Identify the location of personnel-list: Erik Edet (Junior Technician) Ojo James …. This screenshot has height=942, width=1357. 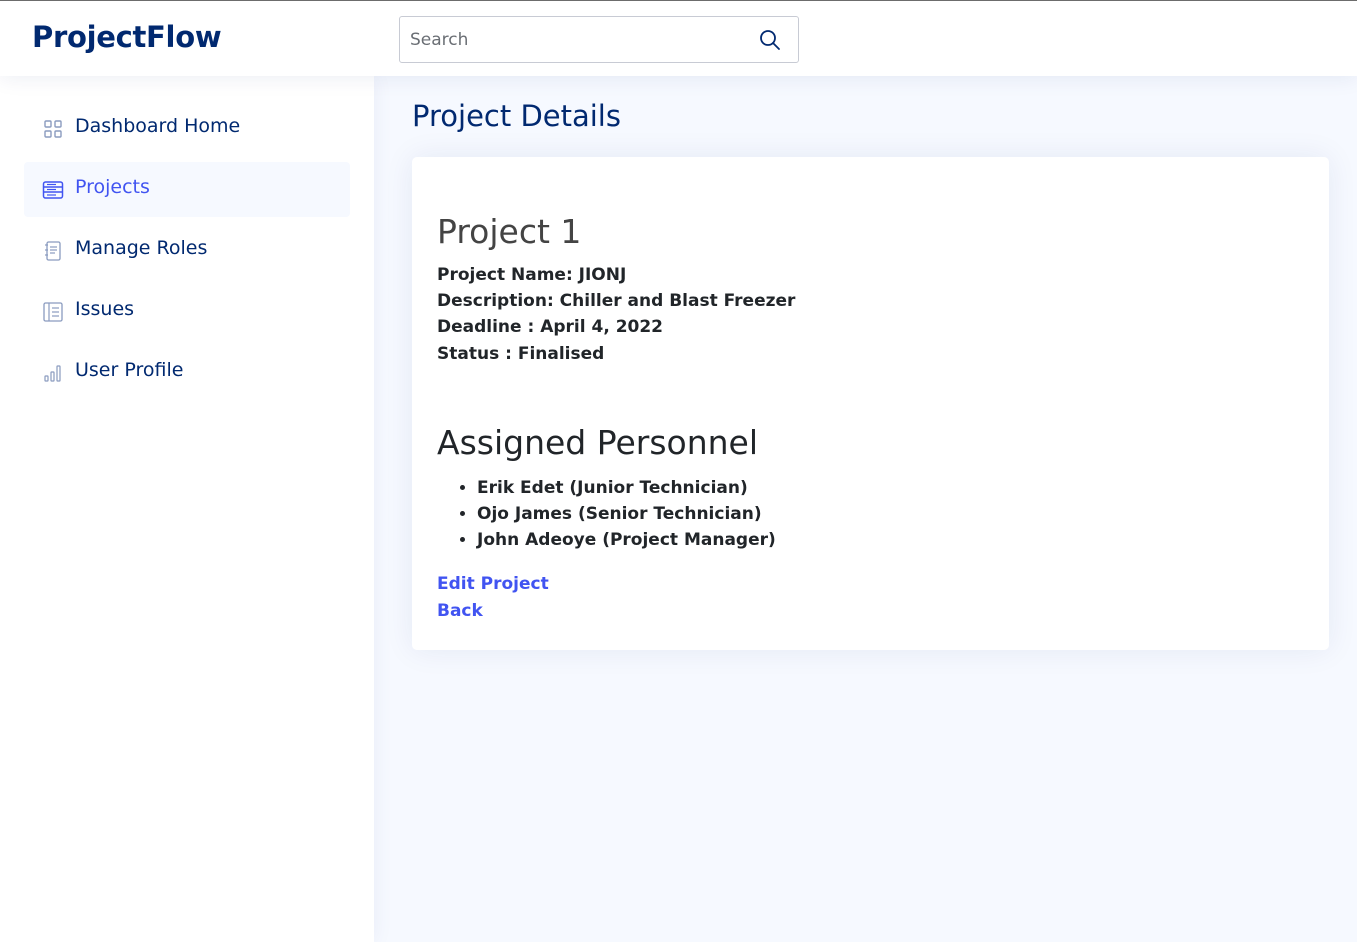
(626, 514).